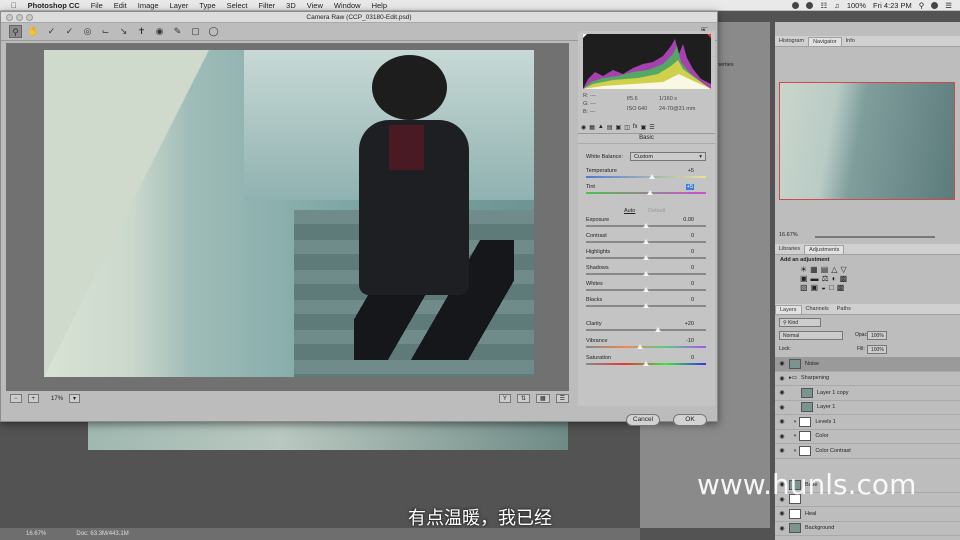 The width and height of the screenshot is (960, 540). I want to click on tab-channels: Channels, so click(817, 309).